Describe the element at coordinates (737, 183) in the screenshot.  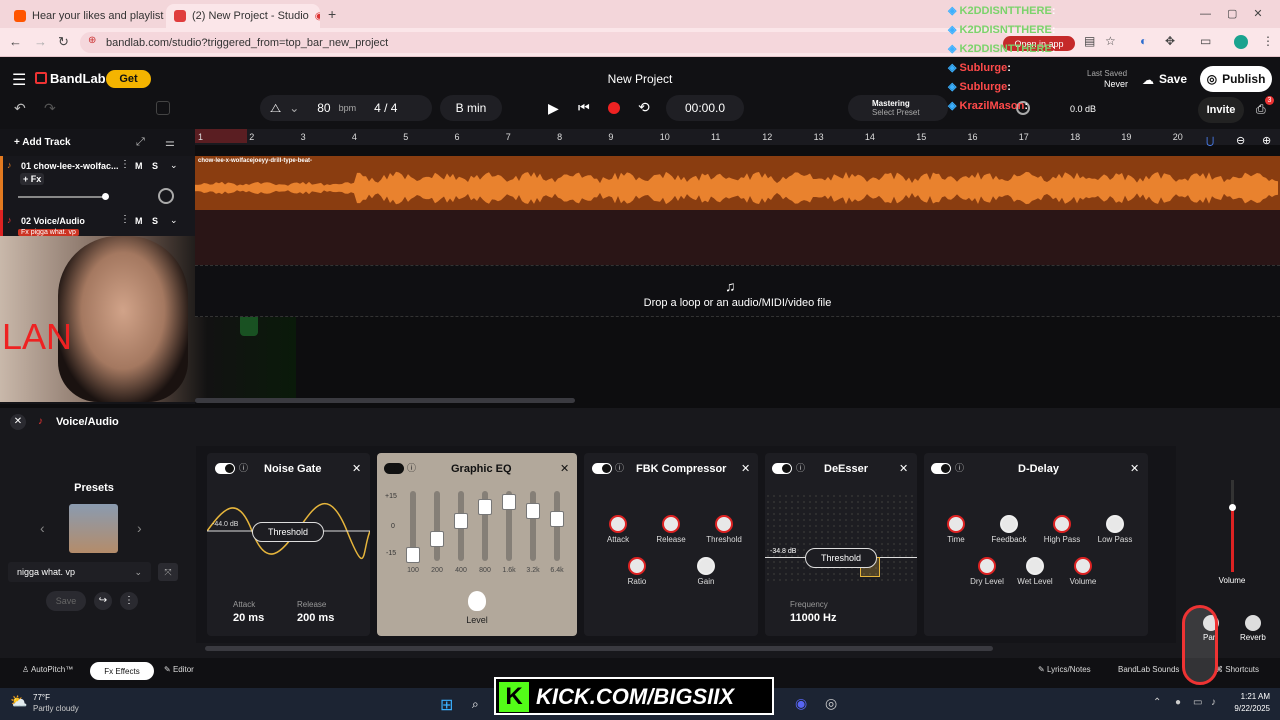
I see `audio-clip: chow-lee-x-wolfacejoeyy-drill-type-beat-` at that location.